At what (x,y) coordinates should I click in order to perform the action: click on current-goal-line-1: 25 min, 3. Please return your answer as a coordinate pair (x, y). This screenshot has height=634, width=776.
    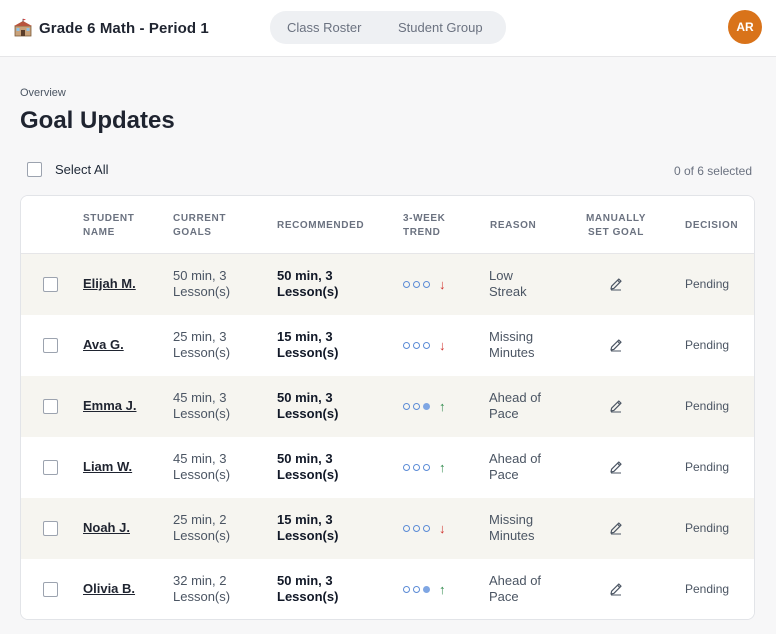
    Looking at the image, I should click on (200, 336).